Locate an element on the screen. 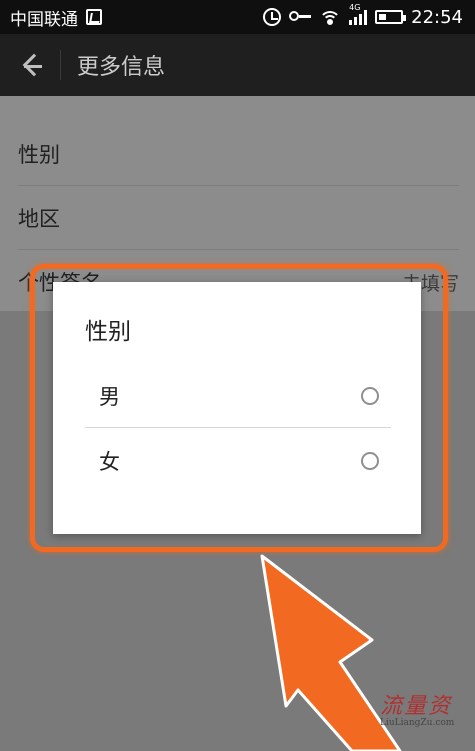 Image resolution: width=475 pixels, height=751 pixels. watermark-text: 流量资 is located at coordinates (416, 706).